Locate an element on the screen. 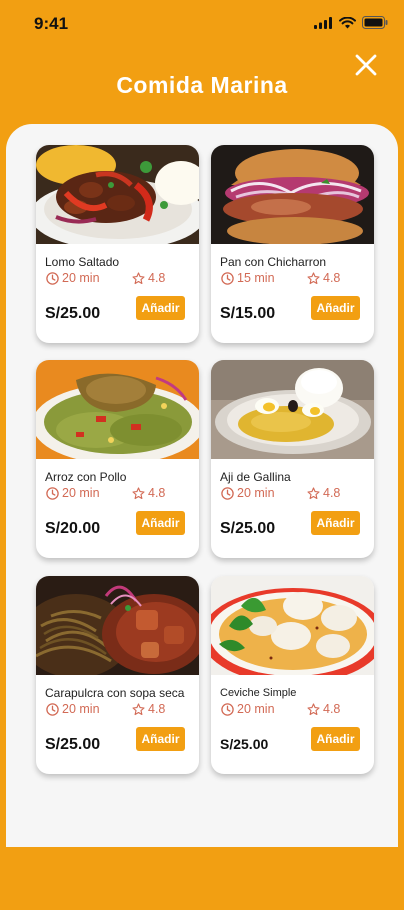 The image size is (404, 910). food-name: Aji de Gallina is located at coordinates (255, 477).